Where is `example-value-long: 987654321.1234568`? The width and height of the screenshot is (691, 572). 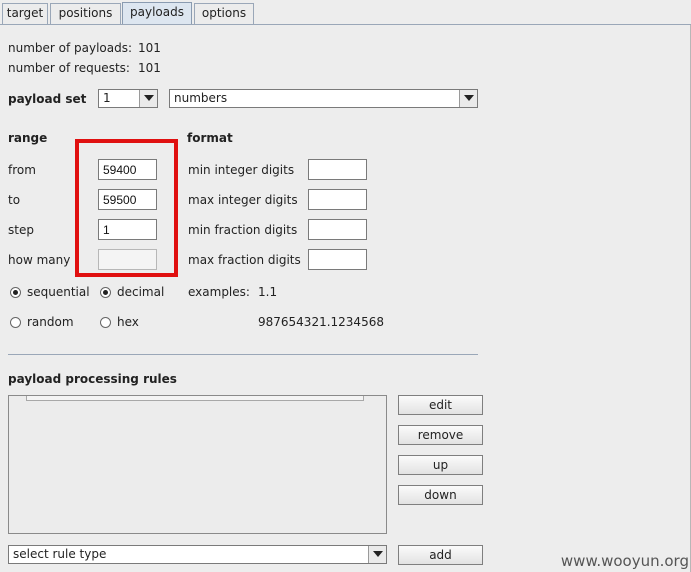
example-value-long: 987654321.1234568 is located at coordinates (321, 322).